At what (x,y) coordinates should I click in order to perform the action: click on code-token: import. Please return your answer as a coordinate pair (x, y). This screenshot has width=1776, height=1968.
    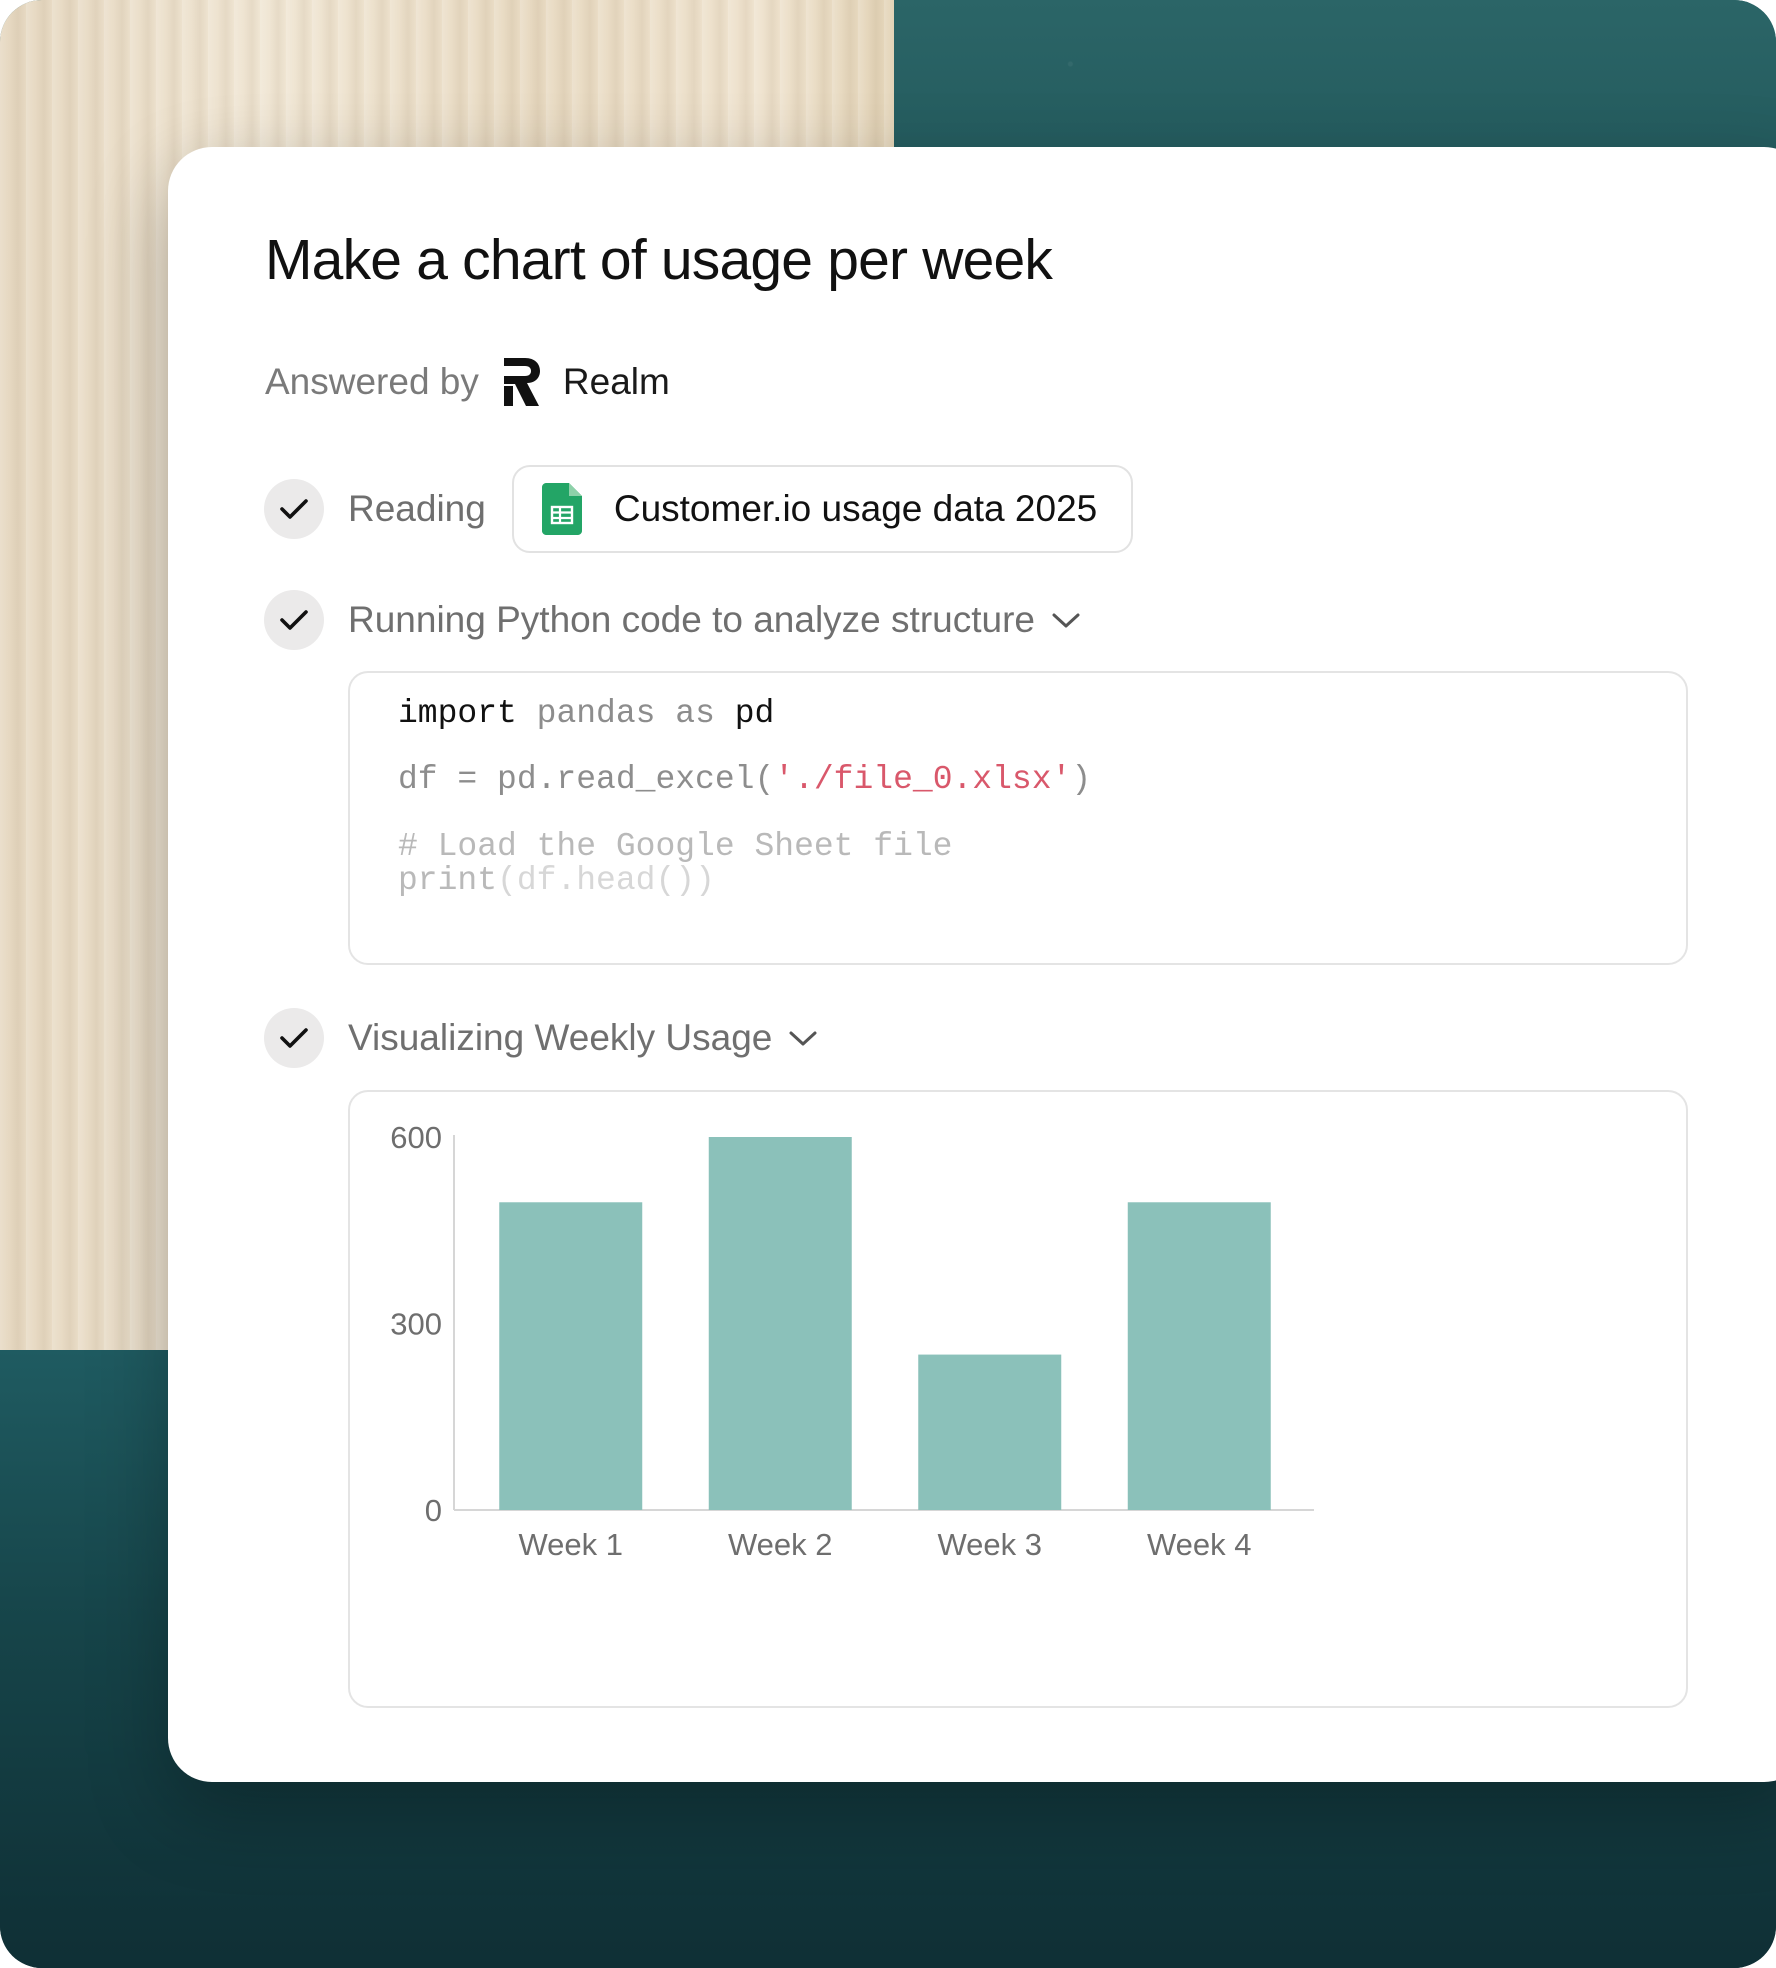
    Looking at the image, I should click on (457, 713).